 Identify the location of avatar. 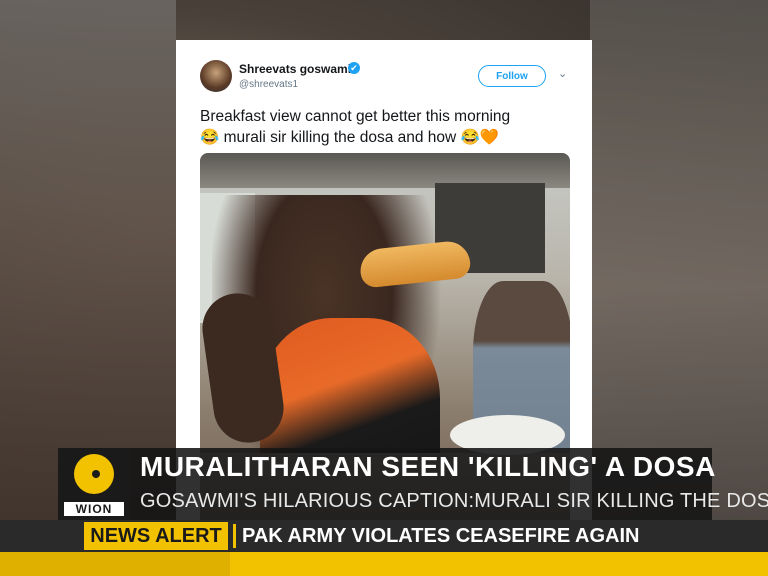
(216, 76).